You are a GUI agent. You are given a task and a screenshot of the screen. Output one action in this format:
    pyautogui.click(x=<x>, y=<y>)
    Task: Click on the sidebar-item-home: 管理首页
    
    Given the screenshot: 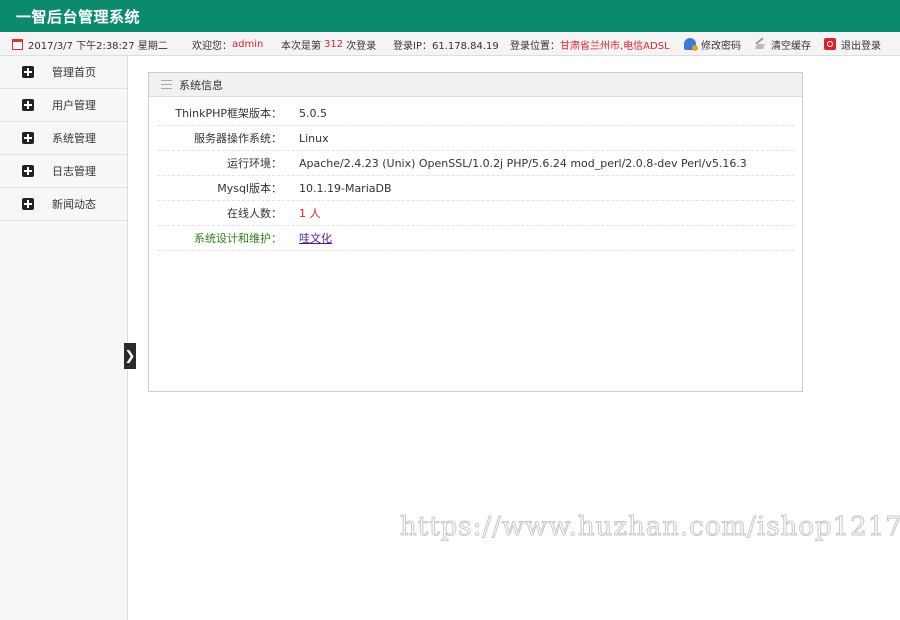 What is the action you would take?
    pyautogui.click(x=63, y=72)
    